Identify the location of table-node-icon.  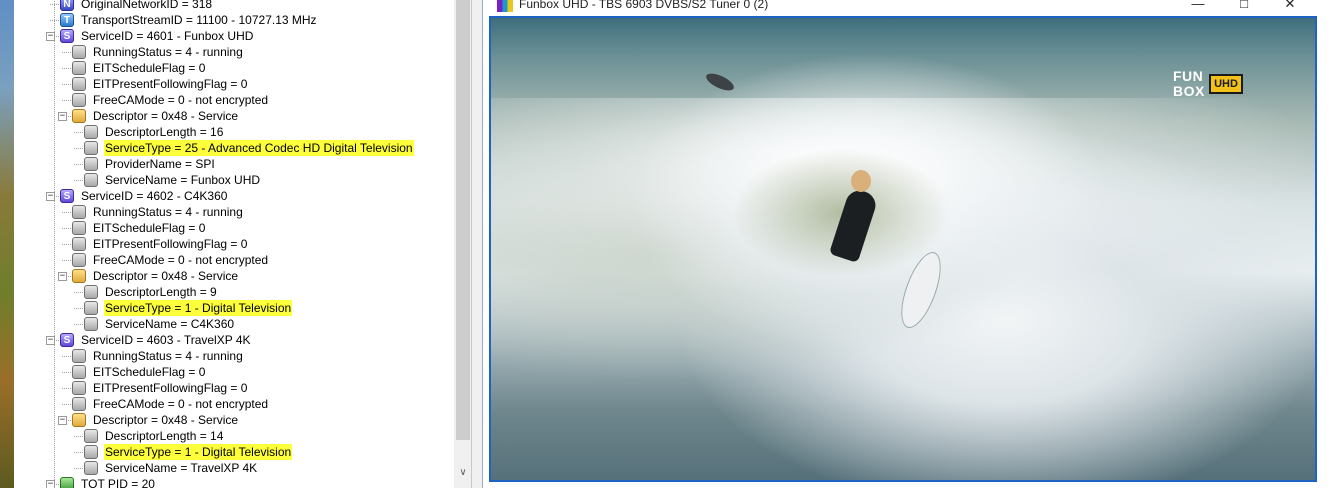
(67, 482).